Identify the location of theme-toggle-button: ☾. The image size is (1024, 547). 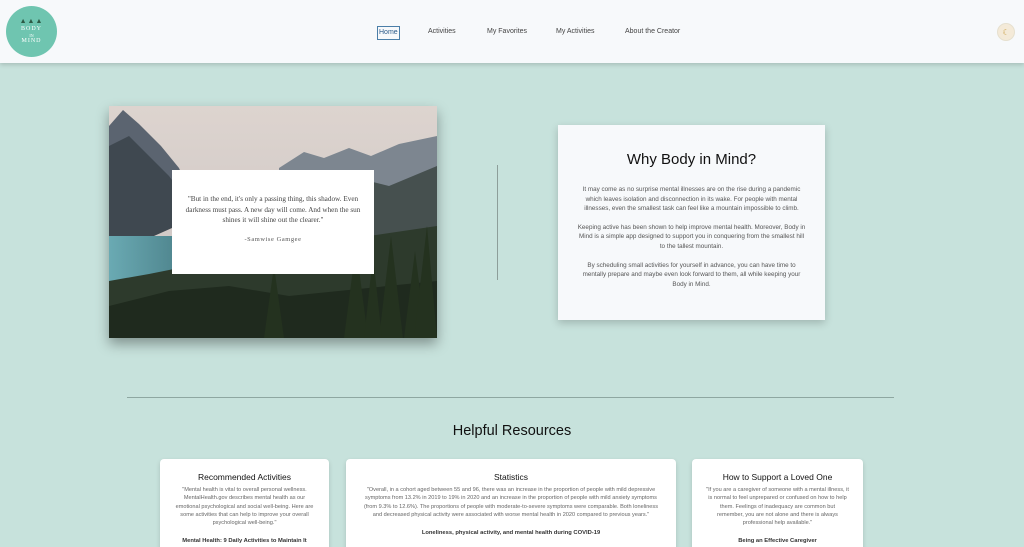
(1006, 32).